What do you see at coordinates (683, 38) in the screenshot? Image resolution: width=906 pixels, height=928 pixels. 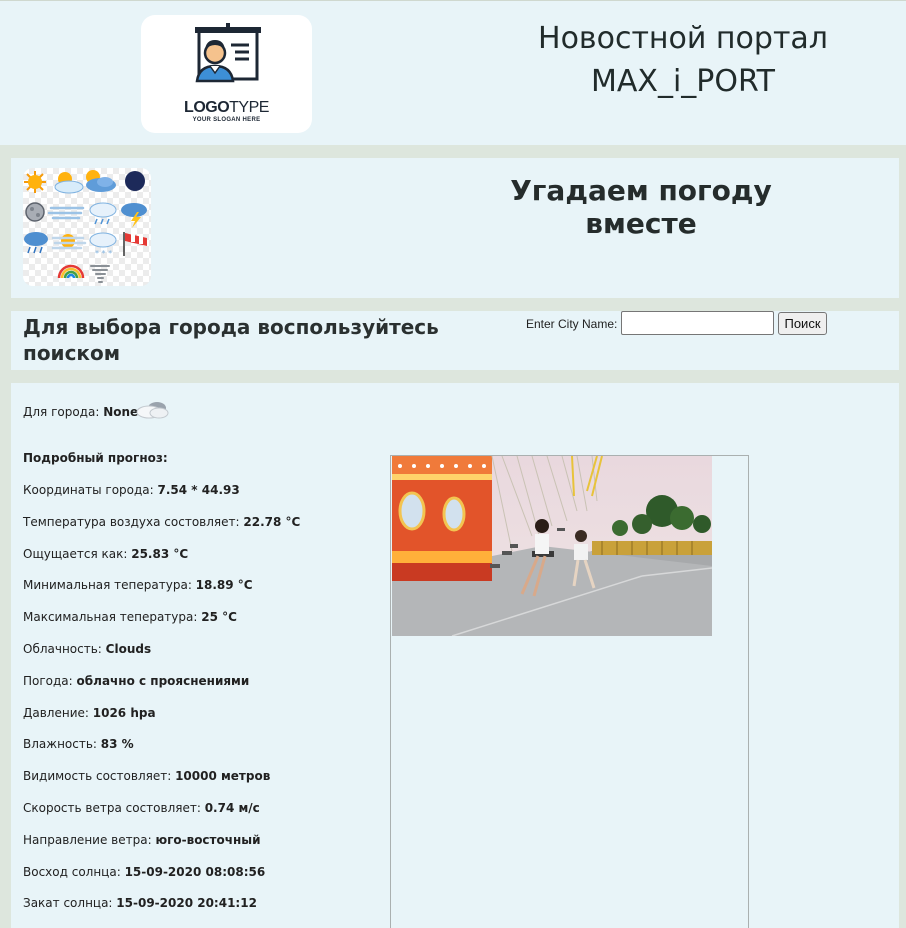 I see `portal-title-line1: Новостной портал` at bounding box center [683, 38].